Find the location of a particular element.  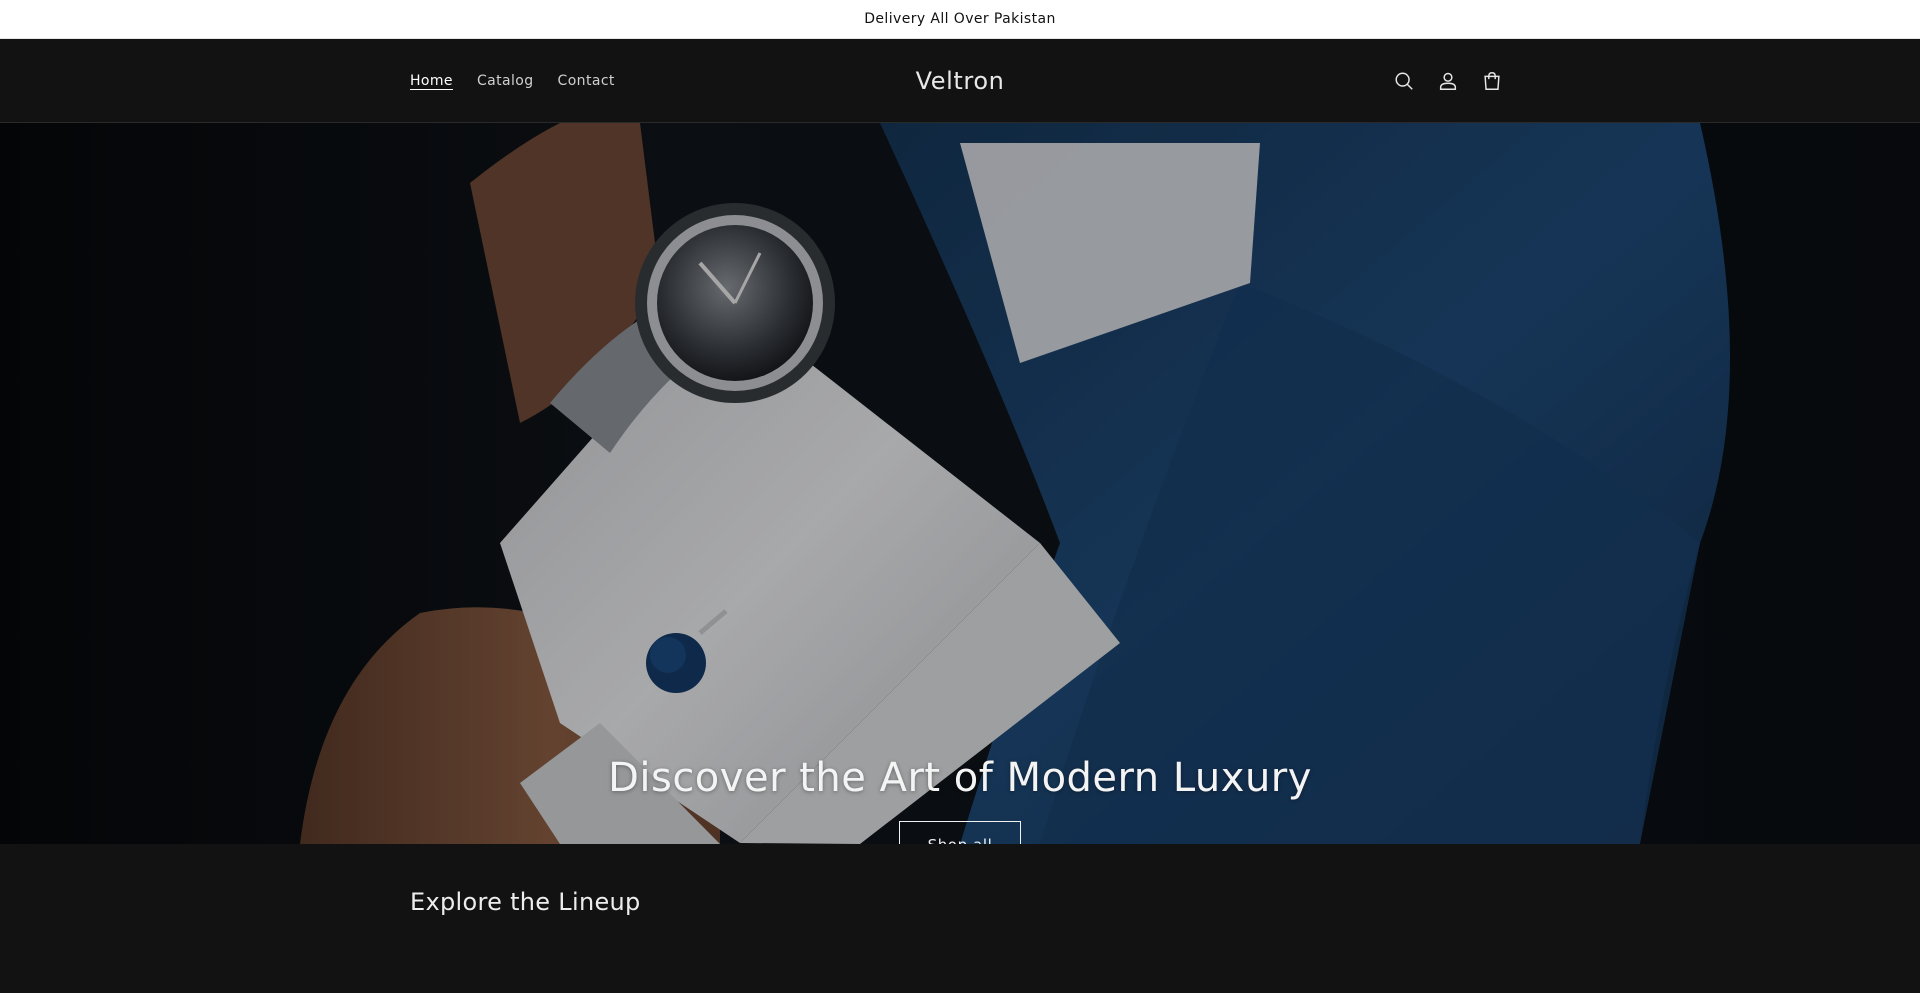

search-icon is located at coordinates (1404, 81).